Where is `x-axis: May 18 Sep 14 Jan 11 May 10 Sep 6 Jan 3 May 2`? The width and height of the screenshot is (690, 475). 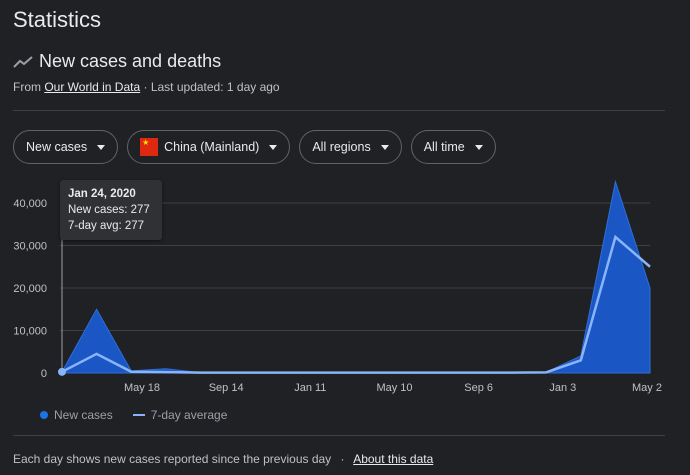 x-axis: May 18 Sep 14 Jan 11 May 10 Sep 6 Jan 3 May 2 is located at coordinates (393, 388).